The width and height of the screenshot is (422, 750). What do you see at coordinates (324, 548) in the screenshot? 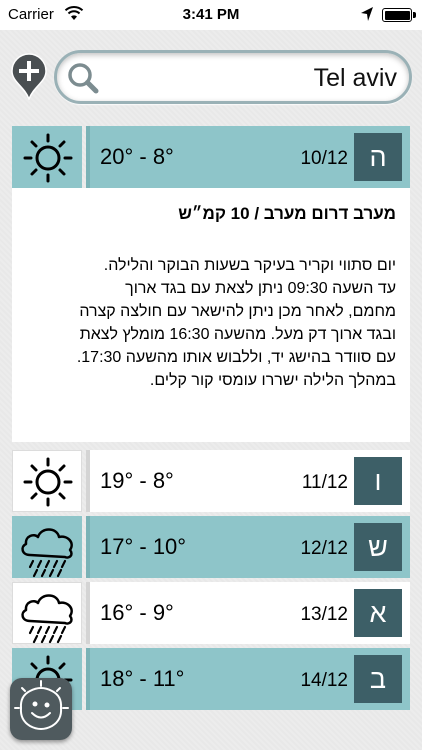
I see `forecast-date: 12/12` at bounding box center [324, 548].